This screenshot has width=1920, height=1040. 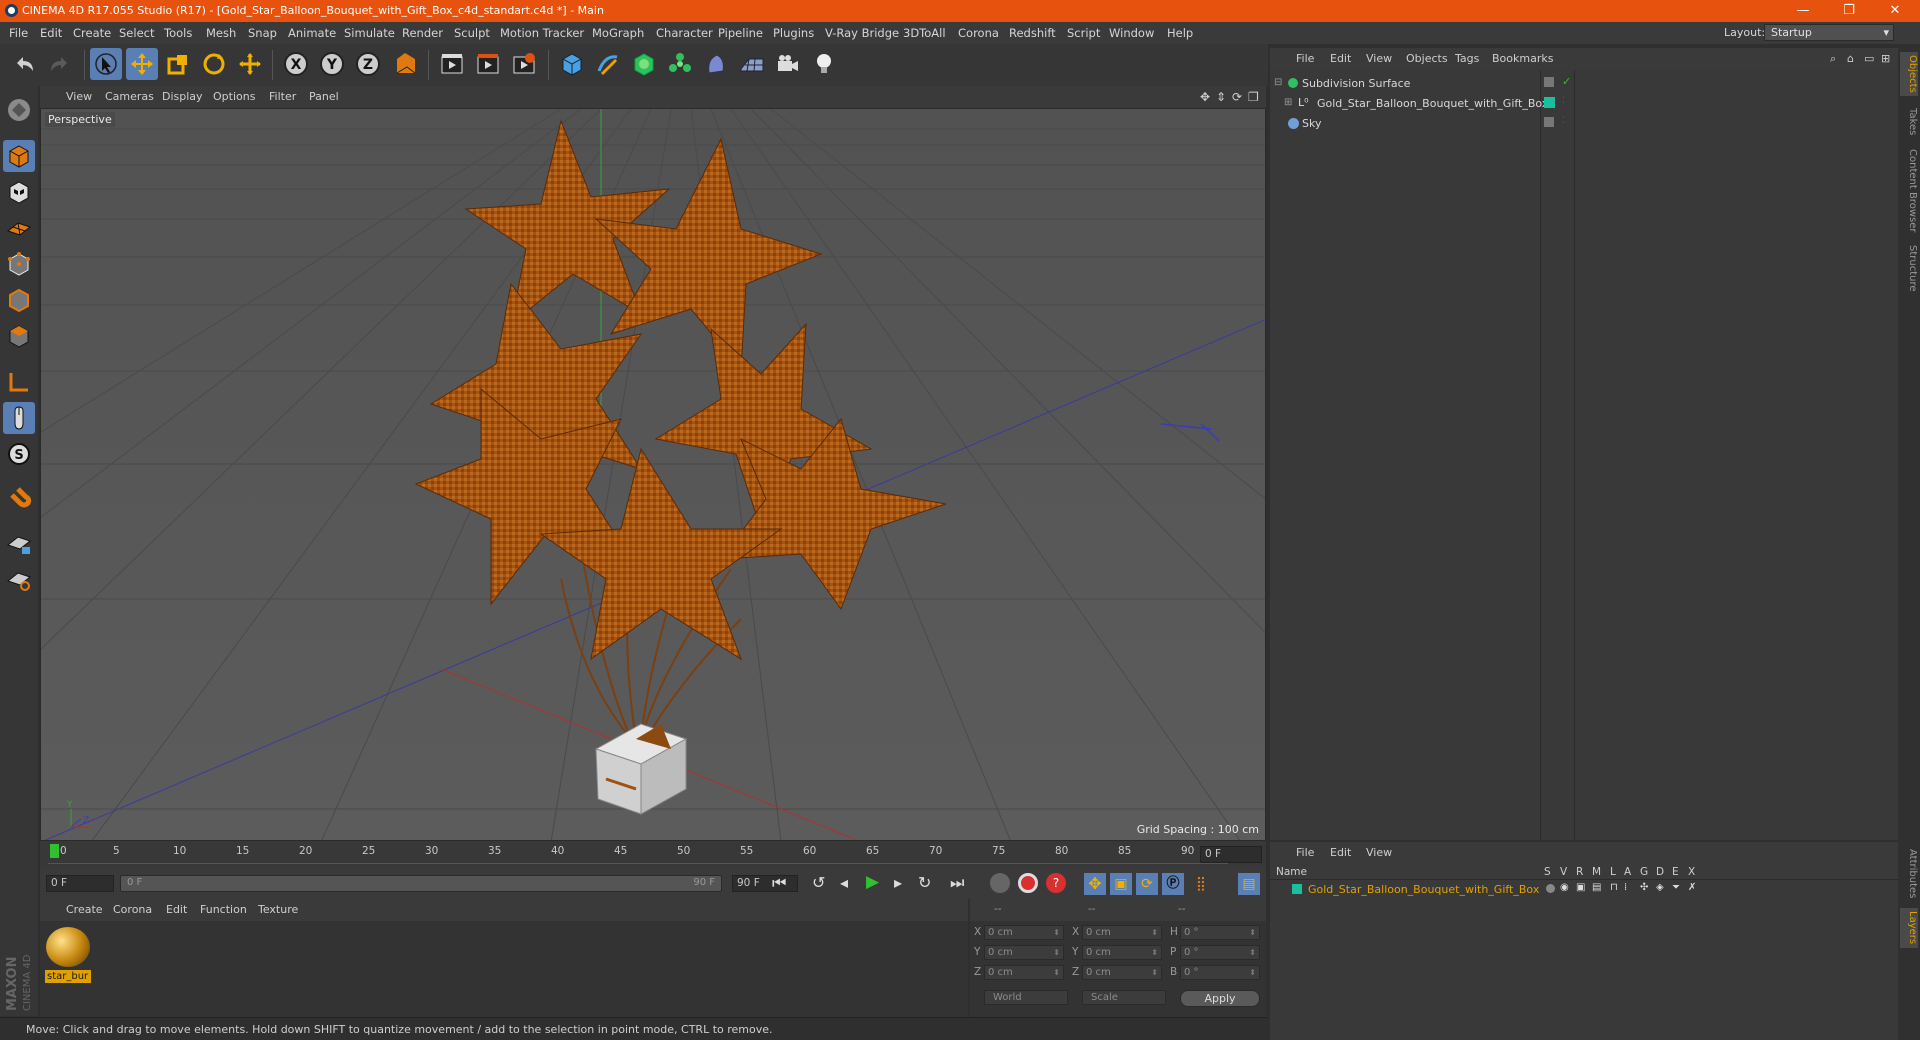 What do you see at coordinates (1895, 11) in the screenshot?
I see `close-button: ✕` at bounding box center [1895, 11].